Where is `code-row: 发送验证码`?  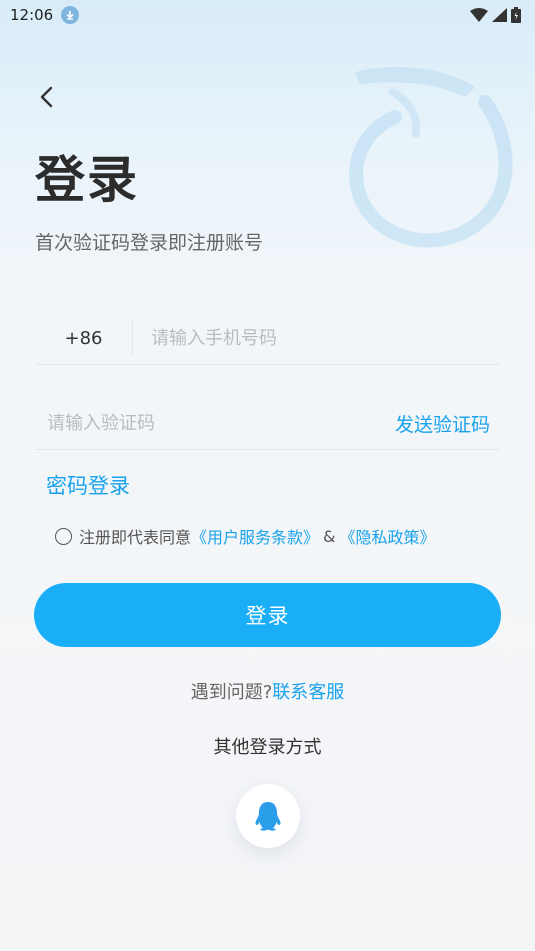
code-row: 发送验证码 is located at coordinates (267, 423).